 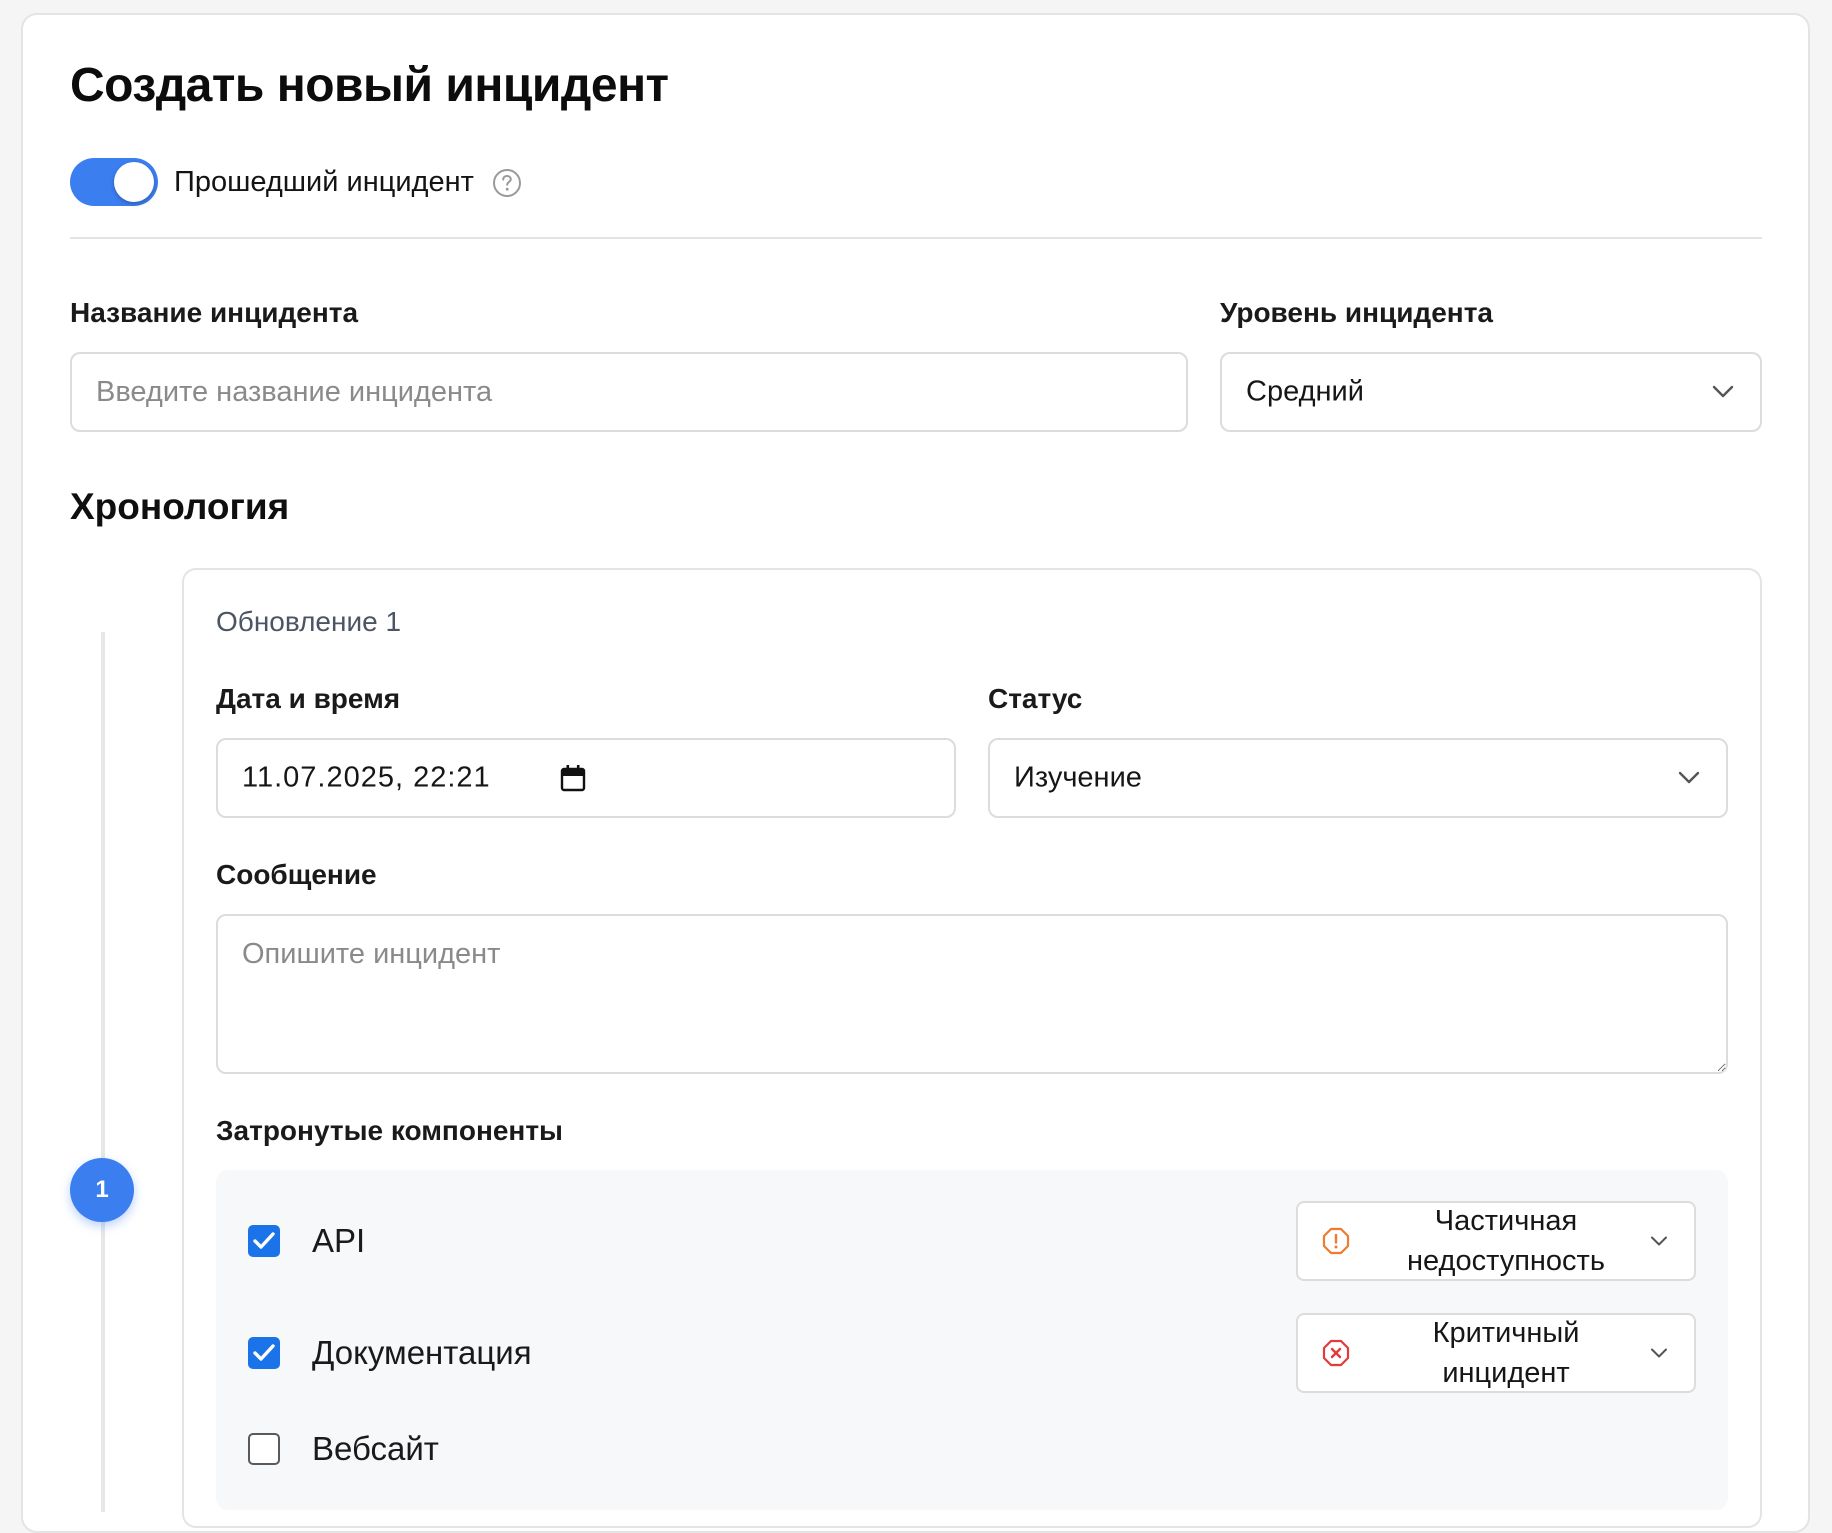 I want to click on past-incident-toggle, so click(x=114, y=182).